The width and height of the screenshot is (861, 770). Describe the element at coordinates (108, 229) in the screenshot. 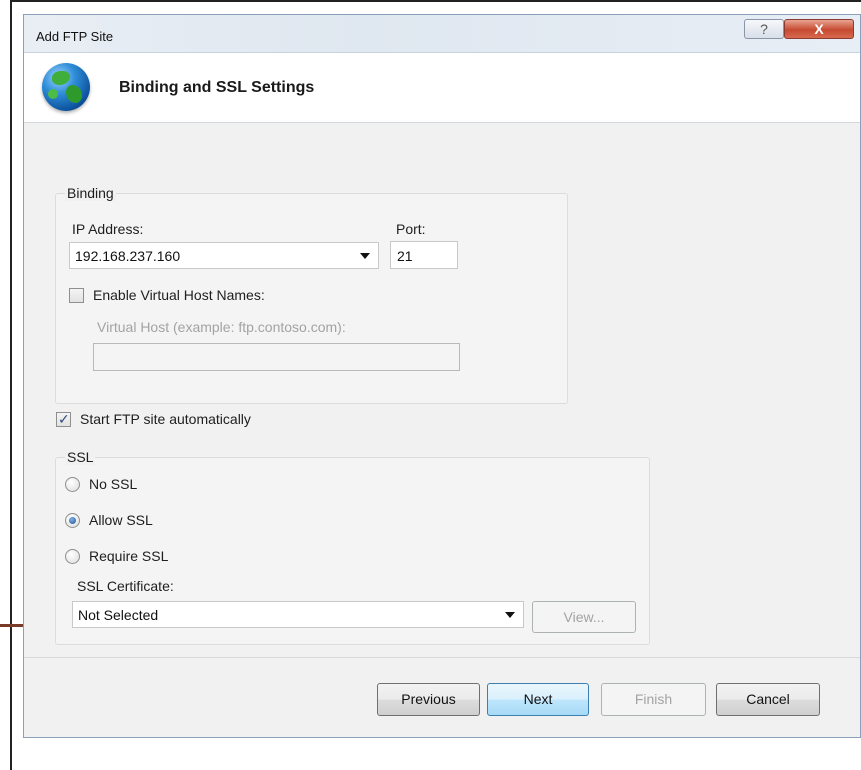

I see `ip-address-label: IP Address:` at that location.